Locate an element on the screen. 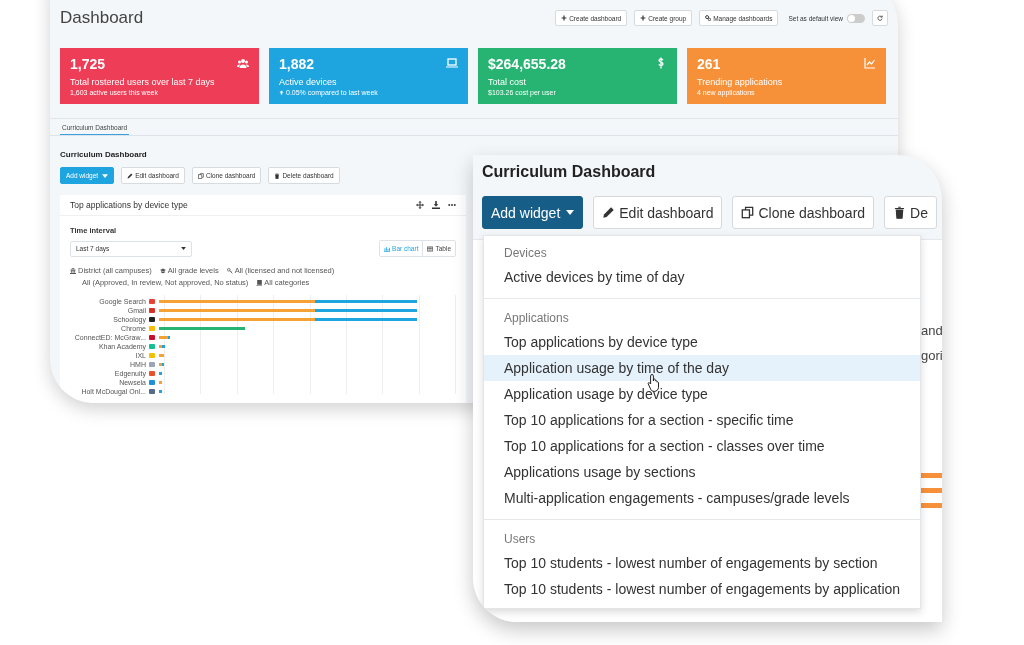  move-arrows-icon is located at coordinates (420, 205).